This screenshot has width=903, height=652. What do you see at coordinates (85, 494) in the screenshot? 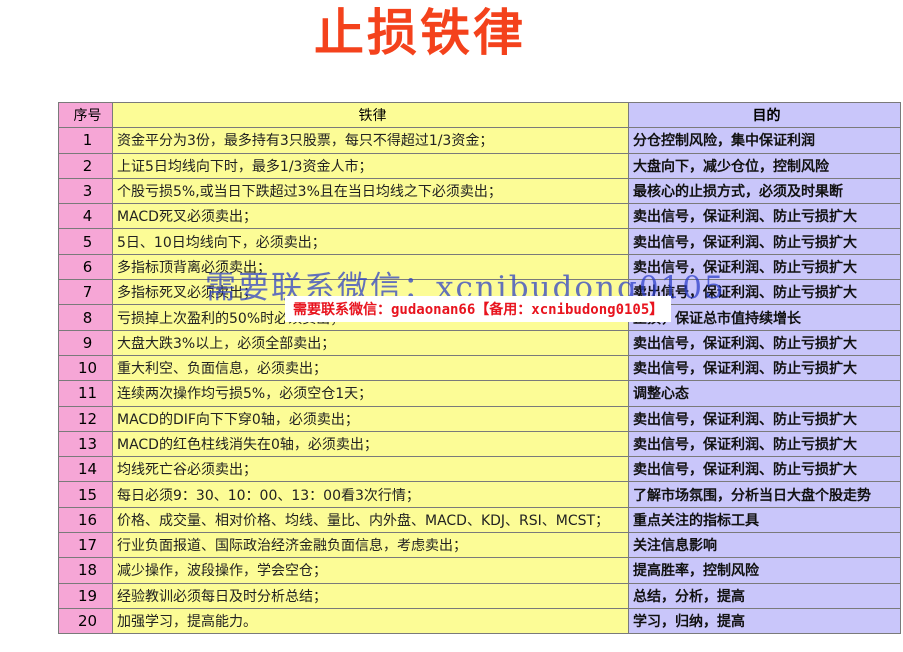
I see `row-num: 15` at bounding box center [85, 494].